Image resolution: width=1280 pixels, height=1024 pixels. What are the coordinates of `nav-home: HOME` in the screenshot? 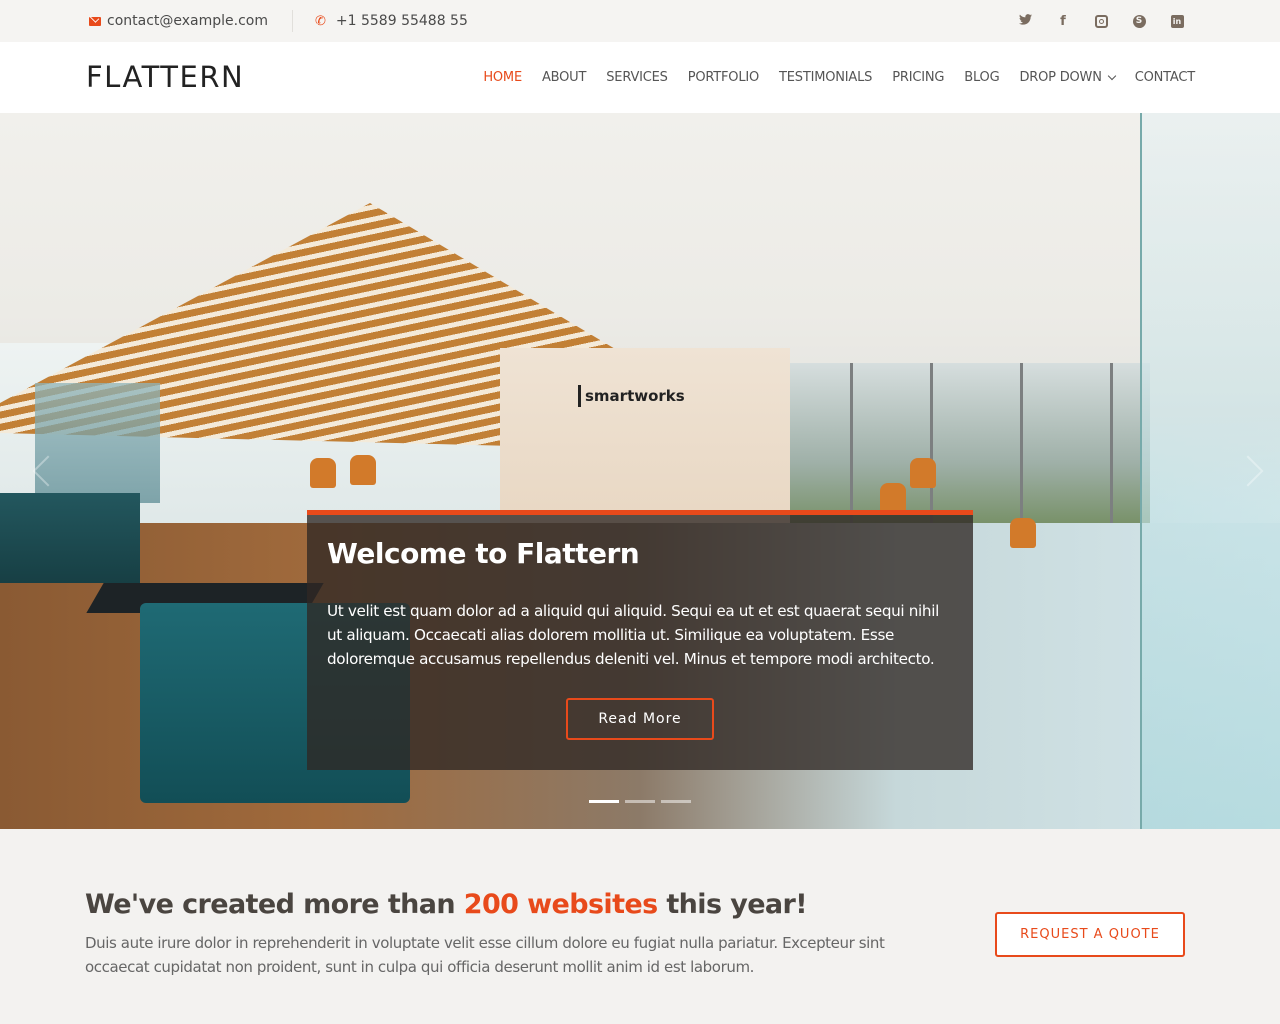 It's located at (502, 77).